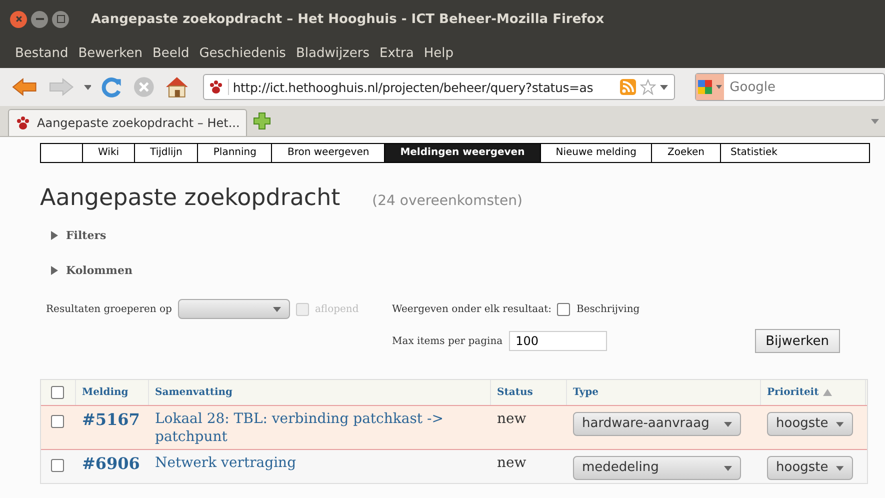 The image size is (885, 498). What do you see at coordinates (827, 392) in the screenshot?
I see `sort-arrow-icon` at bounding box center [827, 392].